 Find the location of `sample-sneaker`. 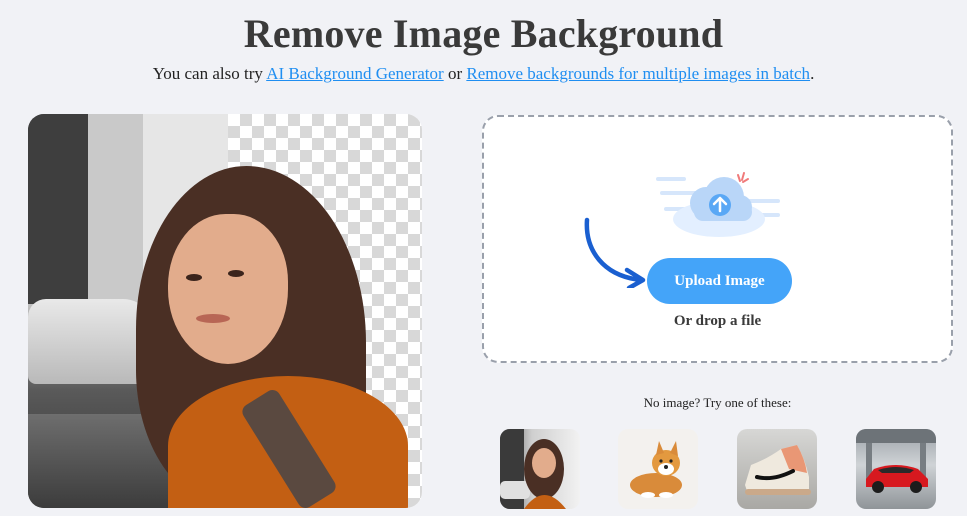

sample-sneaker is located at coordinates (777, 469).